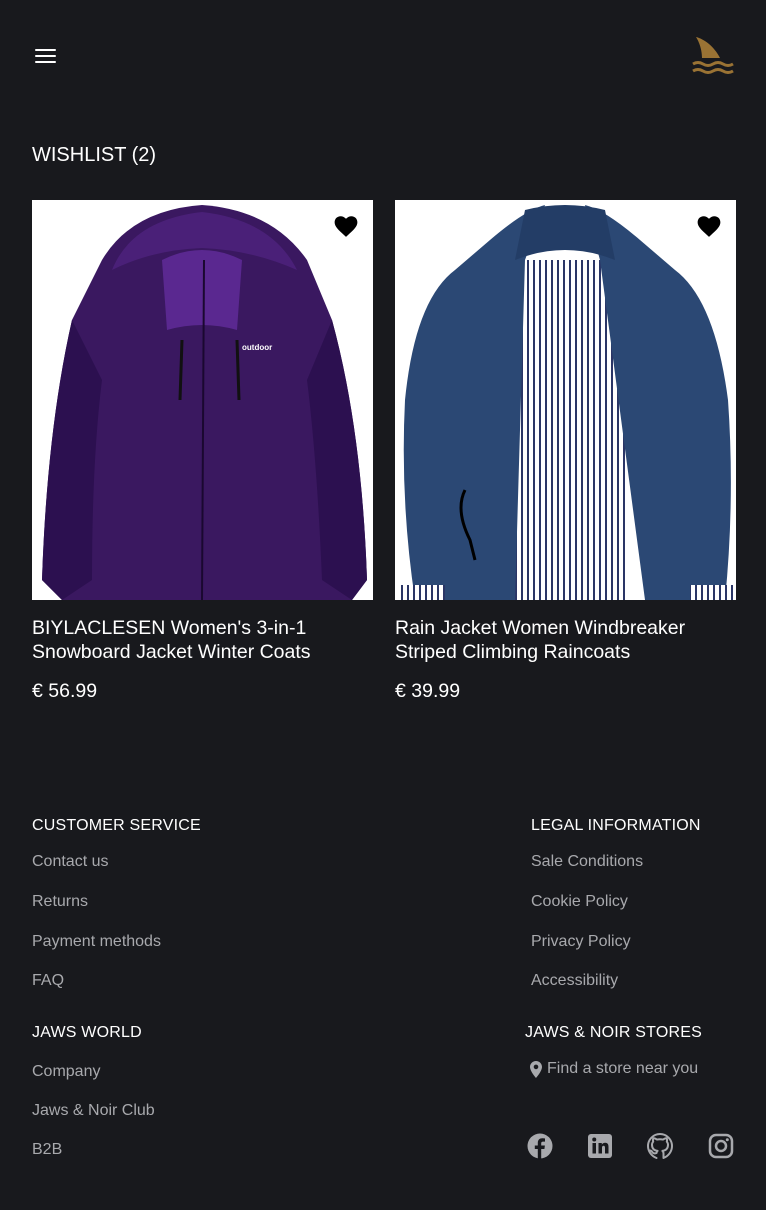 The image size is (766, 1210). What do you see at coordinates (623, 1068) in the screenshot?
I see `find-store-label: Find a store near you` at bounding box center [623, 1068].